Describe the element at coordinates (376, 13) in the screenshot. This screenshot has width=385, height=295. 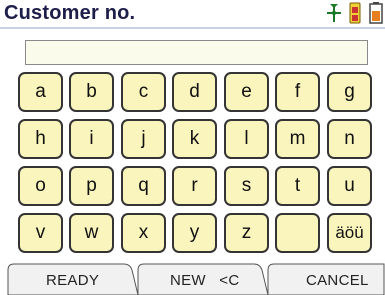
I see `battery-icon` at that location.